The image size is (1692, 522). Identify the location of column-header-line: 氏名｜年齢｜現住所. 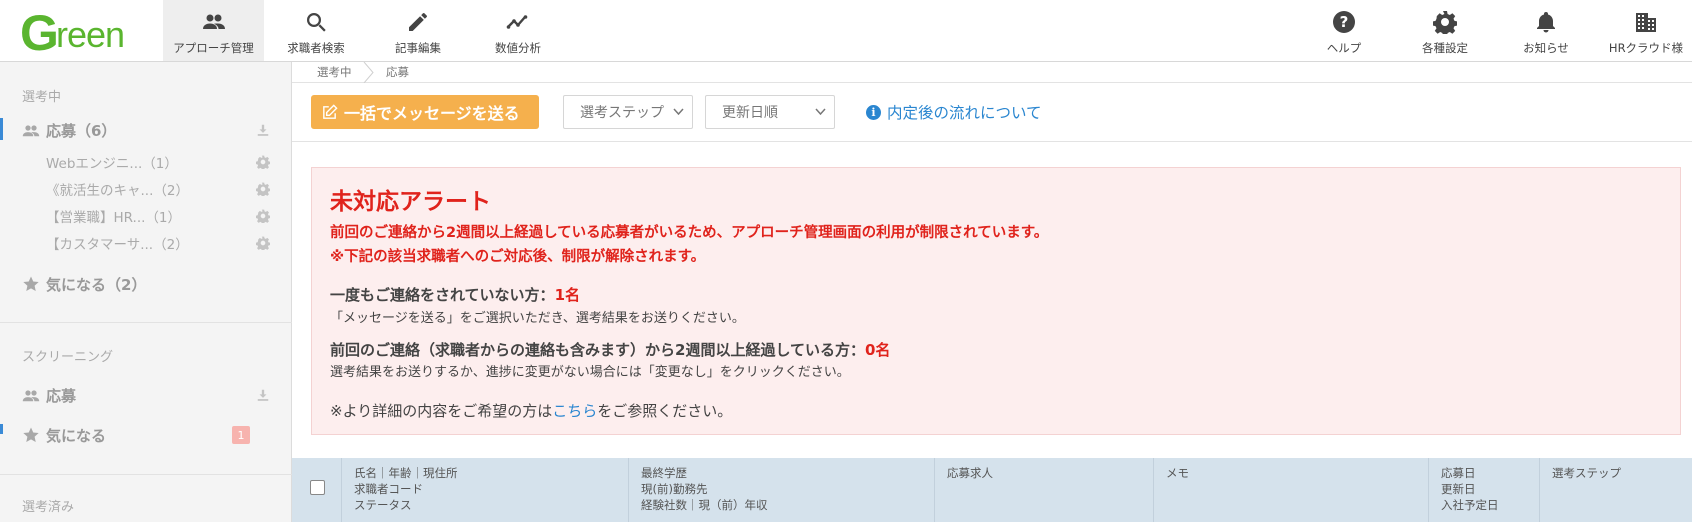
(406, 473).